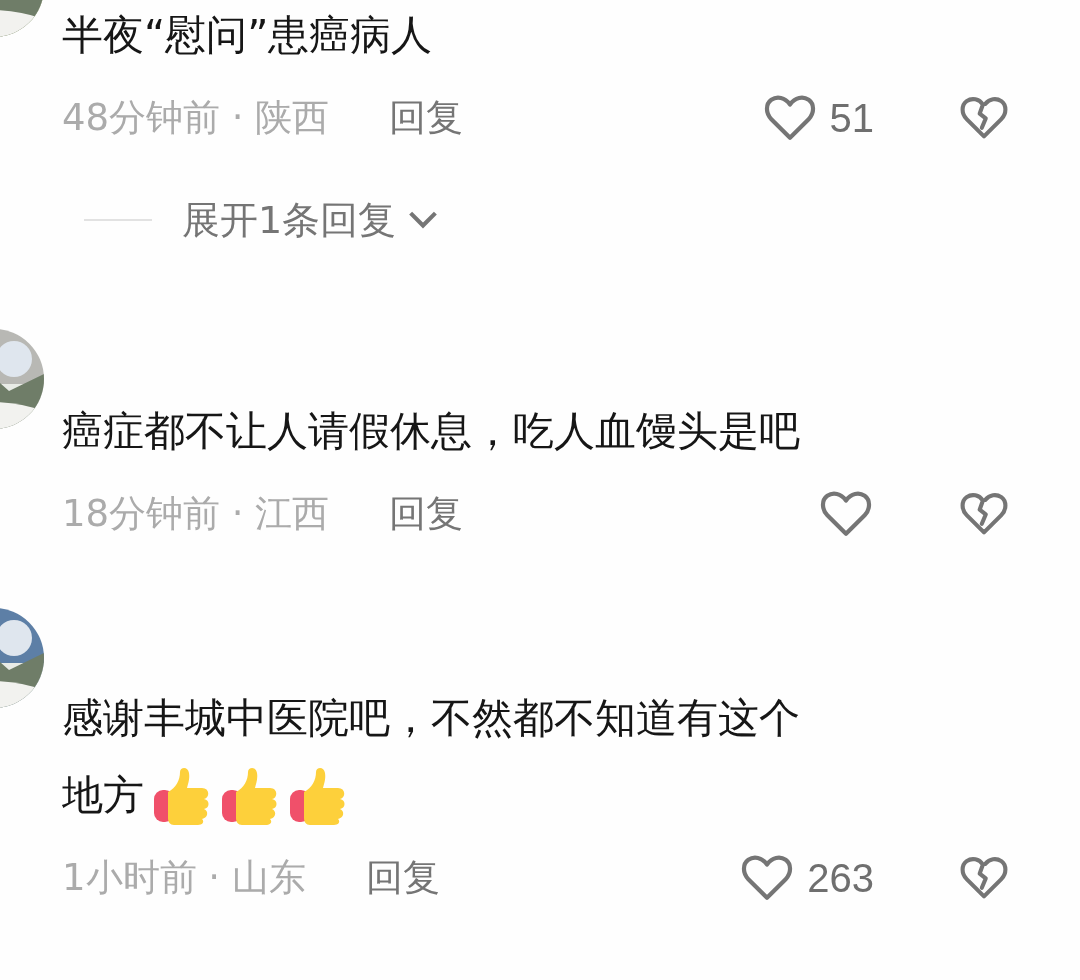 The image size is (1080, 980). I want to click on comment-text: 半夜“慰问”患癌病人, so click(248, 35).